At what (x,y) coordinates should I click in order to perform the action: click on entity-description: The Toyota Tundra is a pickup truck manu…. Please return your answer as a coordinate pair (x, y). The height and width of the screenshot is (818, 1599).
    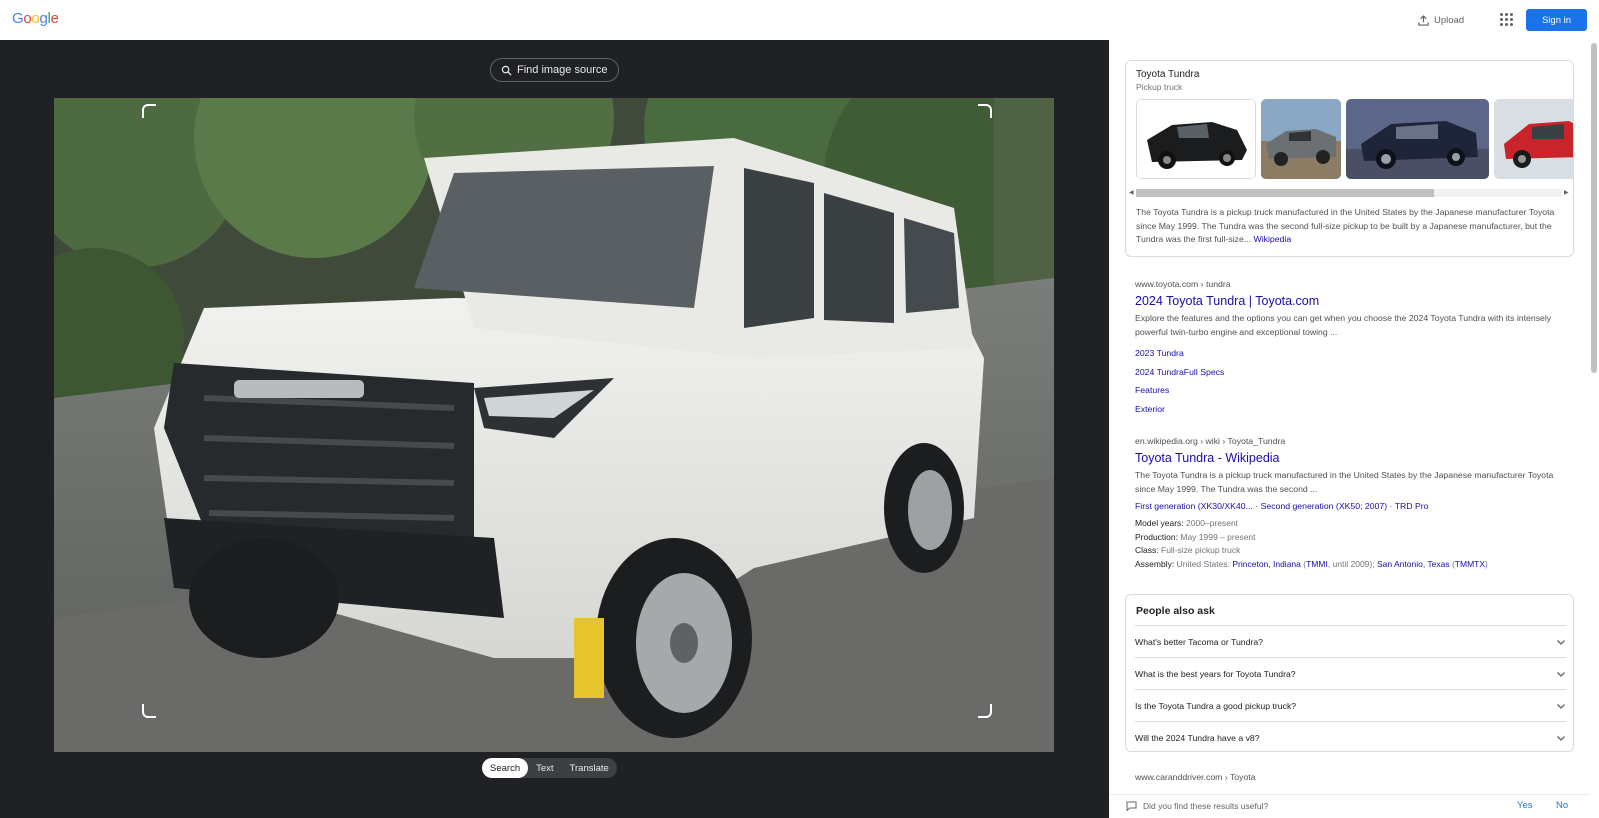
    Looking at the image, I should click on (1350, 226).